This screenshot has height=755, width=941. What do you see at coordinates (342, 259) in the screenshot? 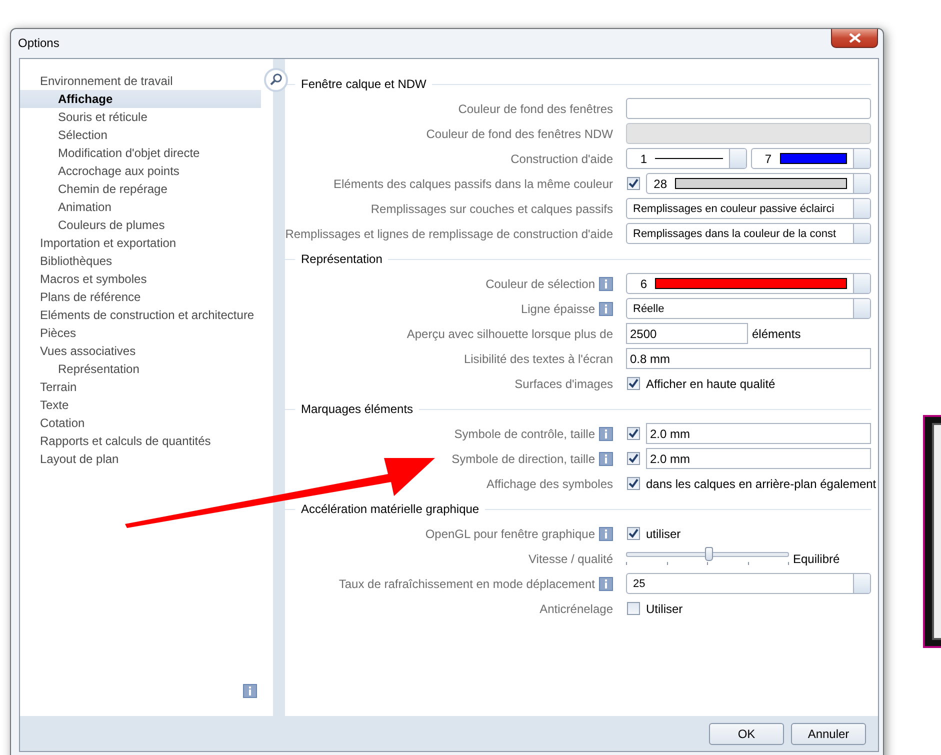
I see `section-title: Représentation` at bounding box center [342, 259].